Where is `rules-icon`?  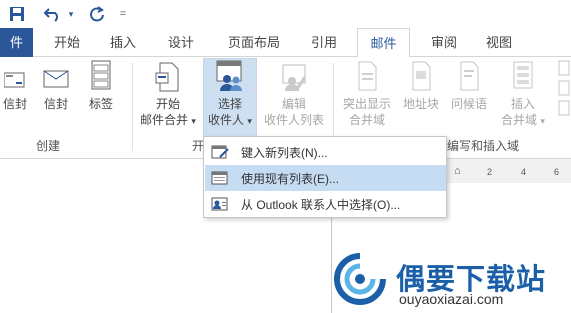
rules-icon is located at coordinates (562, 90).